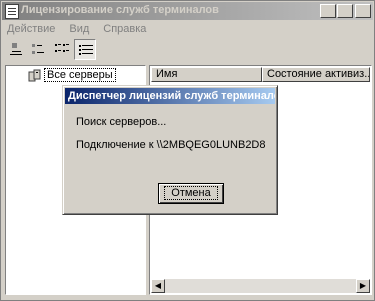  What do you see at coordinates (158, 286) in the screenshot?
I see `scroll-left-button: ◀` at bounding box center [158, 286].